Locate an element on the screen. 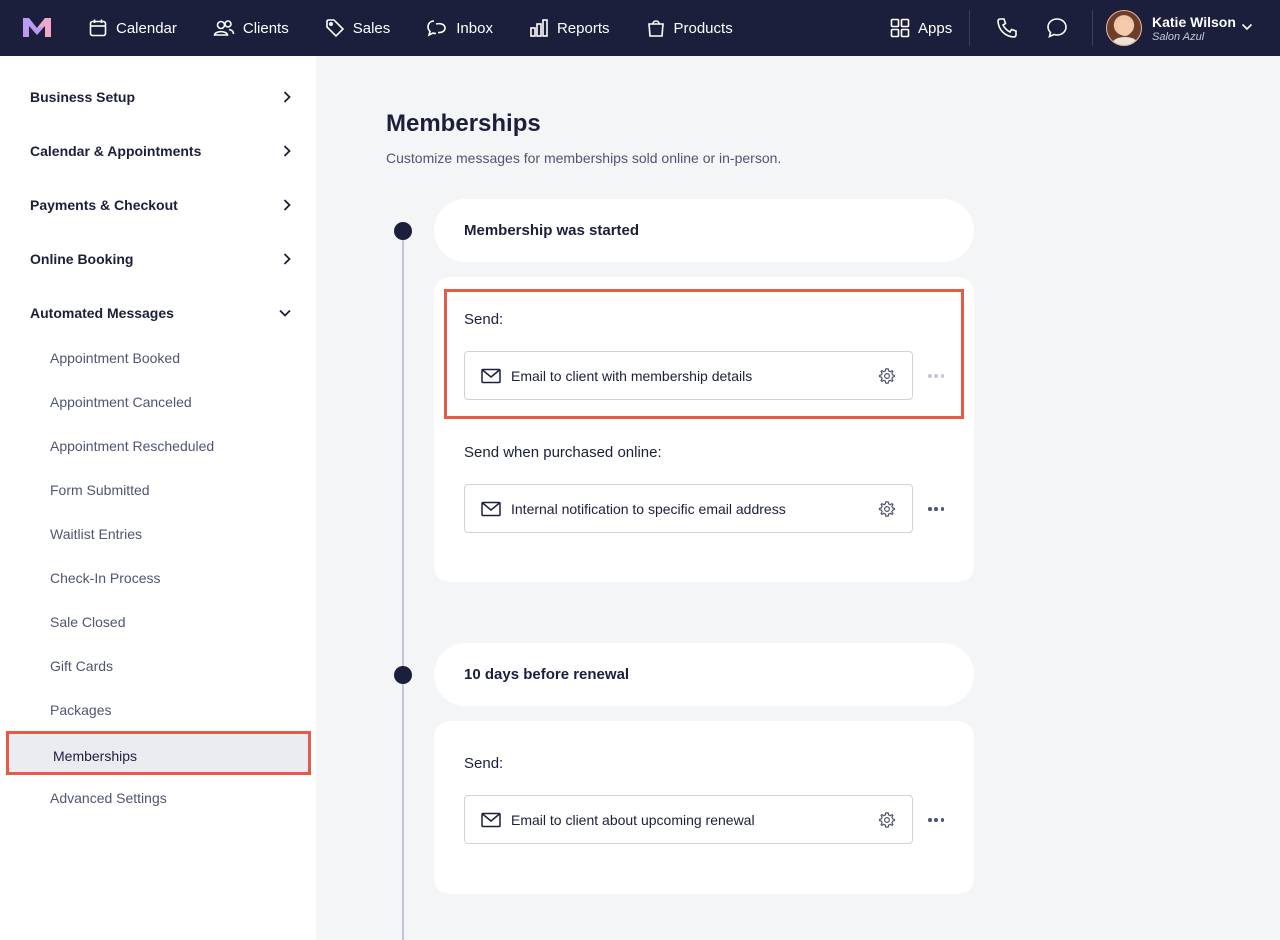 The height and width of the screenshot is (940, 1280). sidebar-section-label: Automated Messages is located at coordinates (102, 313).